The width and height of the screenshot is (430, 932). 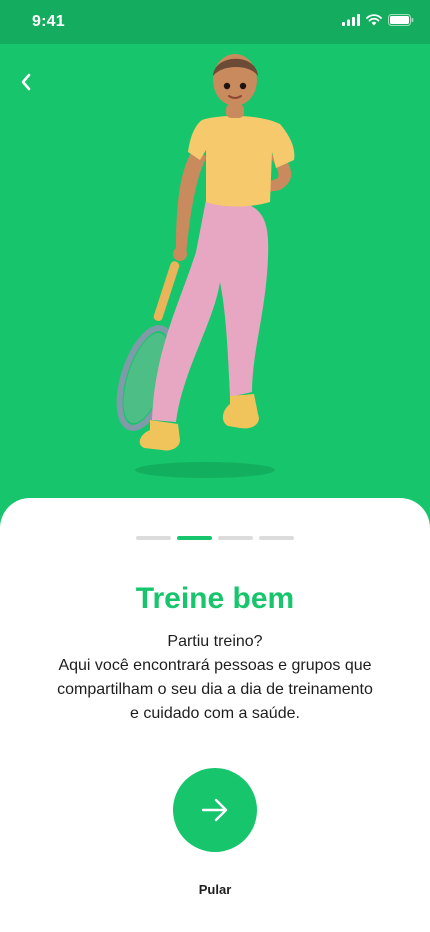 I want to click on page-dot-2-active, so click(x=194, y=538).